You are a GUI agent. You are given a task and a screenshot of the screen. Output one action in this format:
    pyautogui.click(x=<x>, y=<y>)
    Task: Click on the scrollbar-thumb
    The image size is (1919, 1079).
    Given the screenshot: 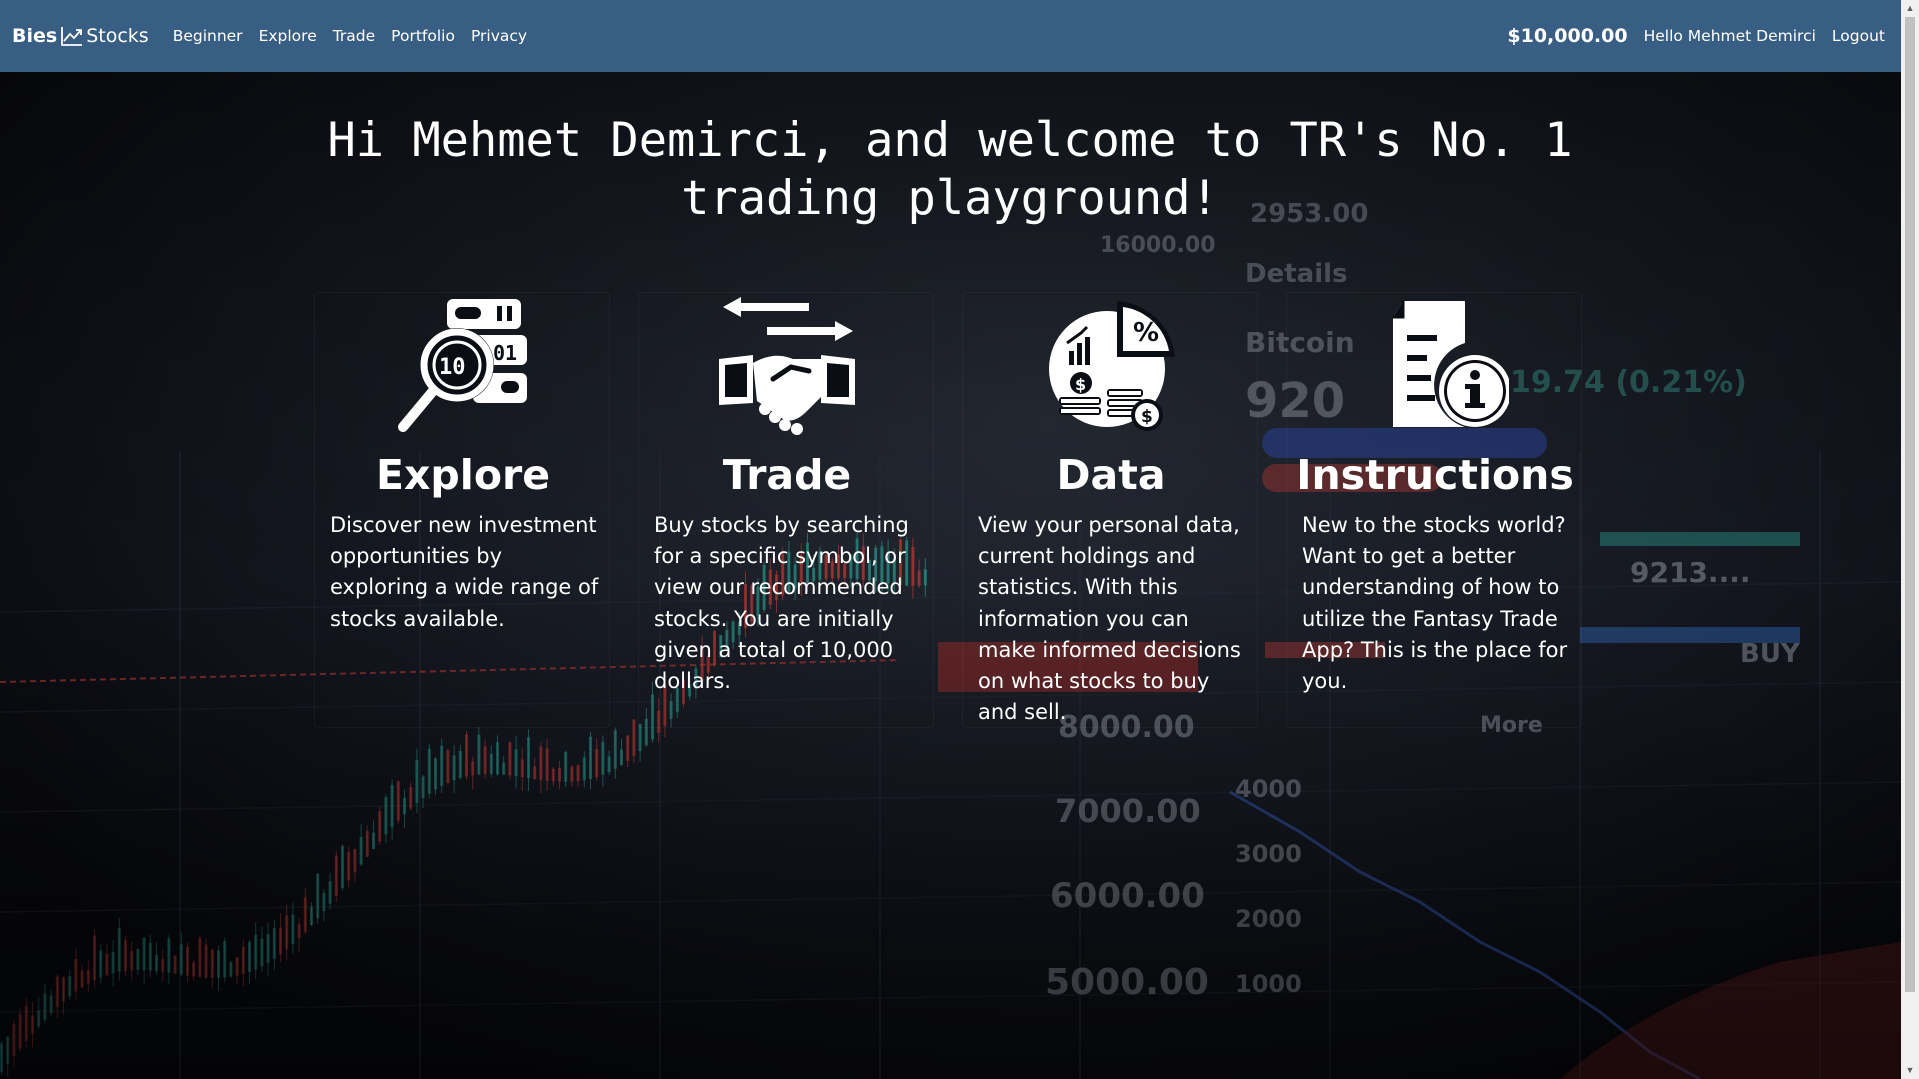 What is the action you would take?
    pyautogui.click(x=1910, y=504)
    